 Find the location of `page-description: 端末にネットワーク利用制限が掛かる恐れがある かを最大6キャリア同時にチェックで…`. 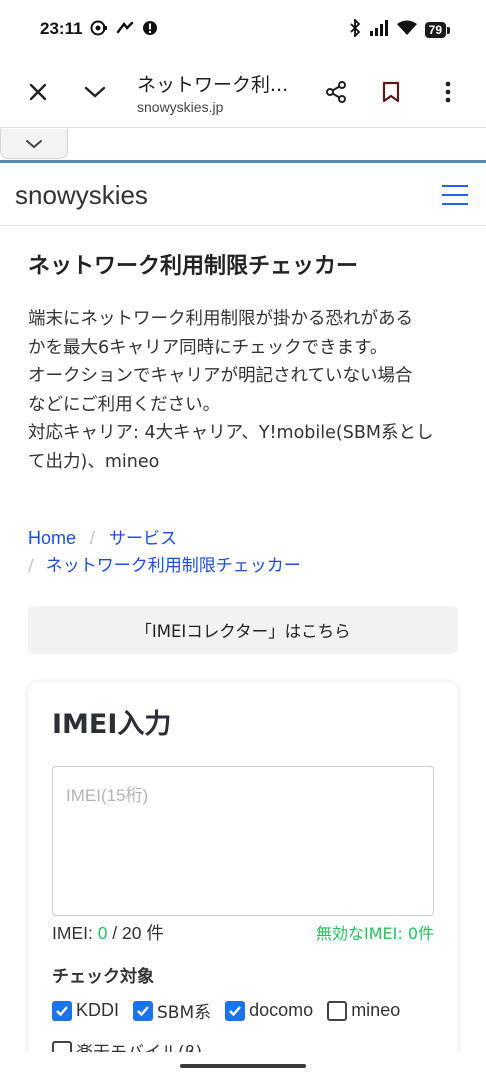

page-description: 端末にネットワーク利用制限が掛かる恐れがある かを最大6キャリア同時にチェックで… is located at coordinates (248, 390).